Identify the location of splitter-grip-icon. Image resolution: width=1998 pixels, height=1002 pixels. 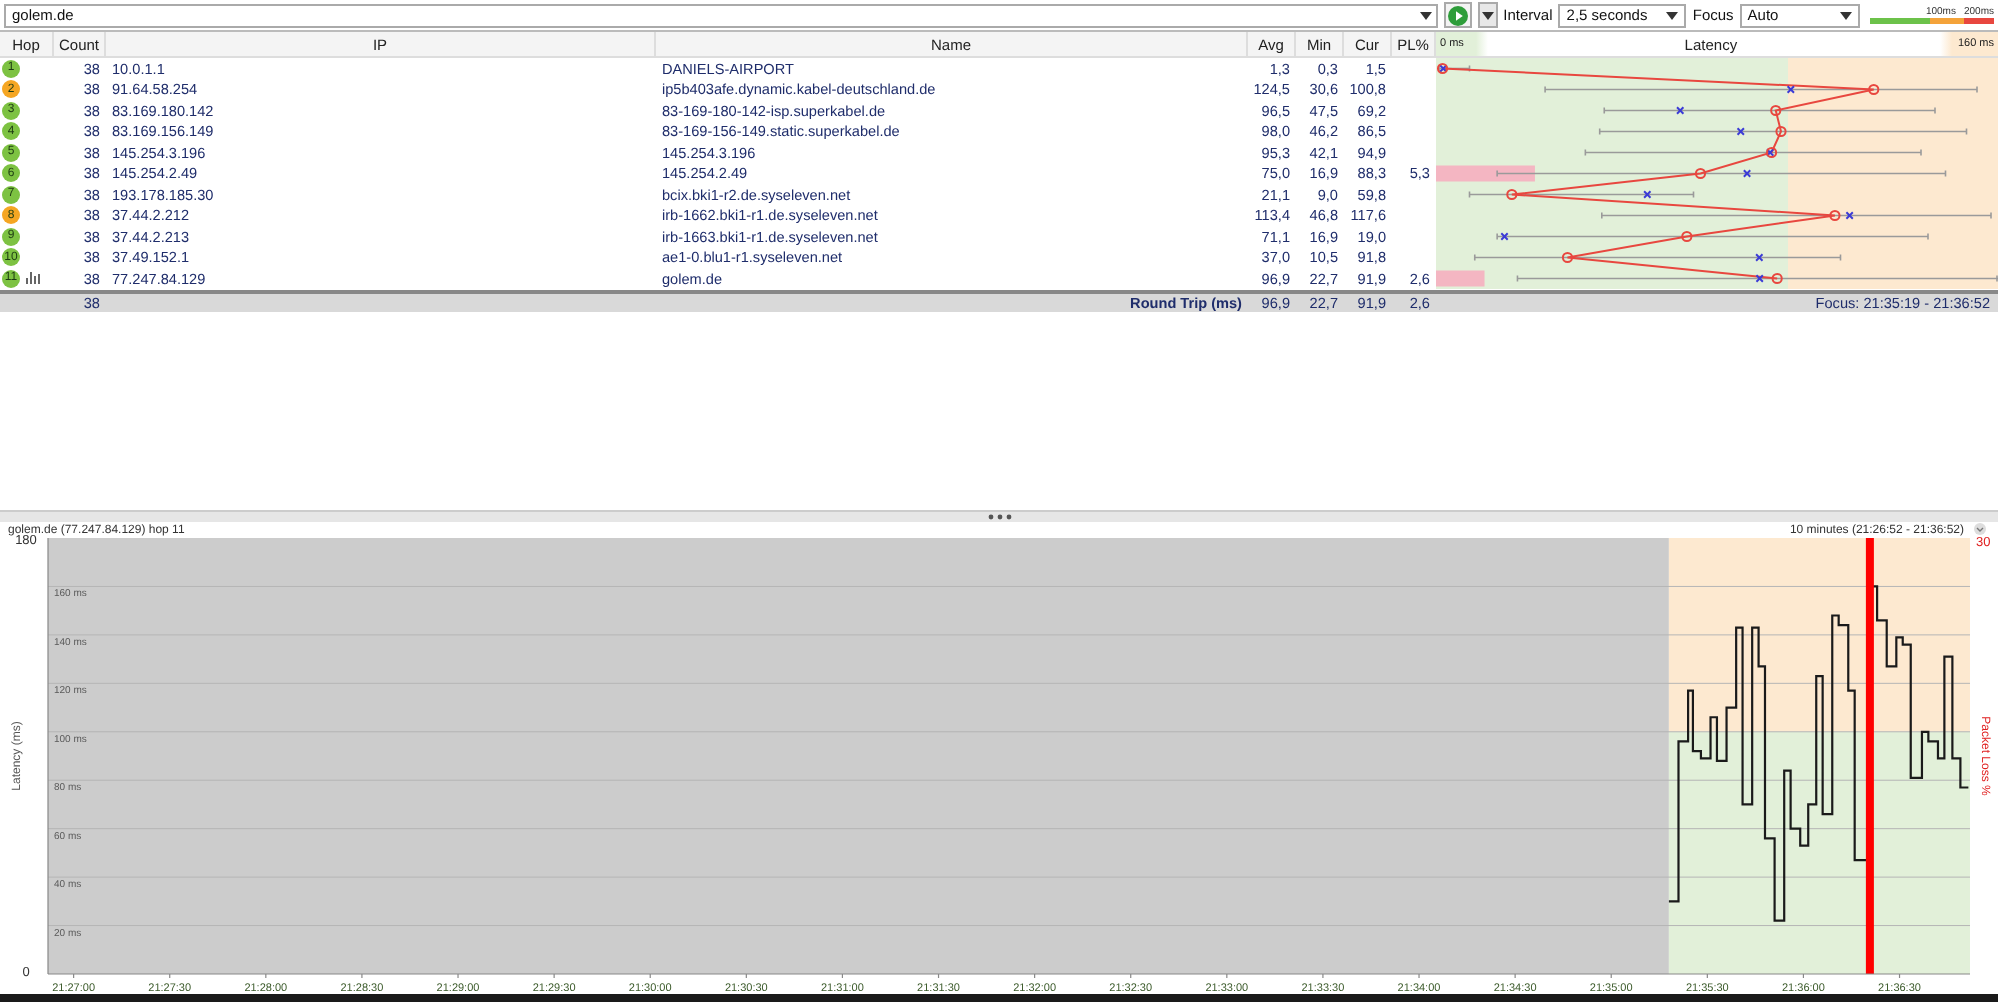
(999, 517).